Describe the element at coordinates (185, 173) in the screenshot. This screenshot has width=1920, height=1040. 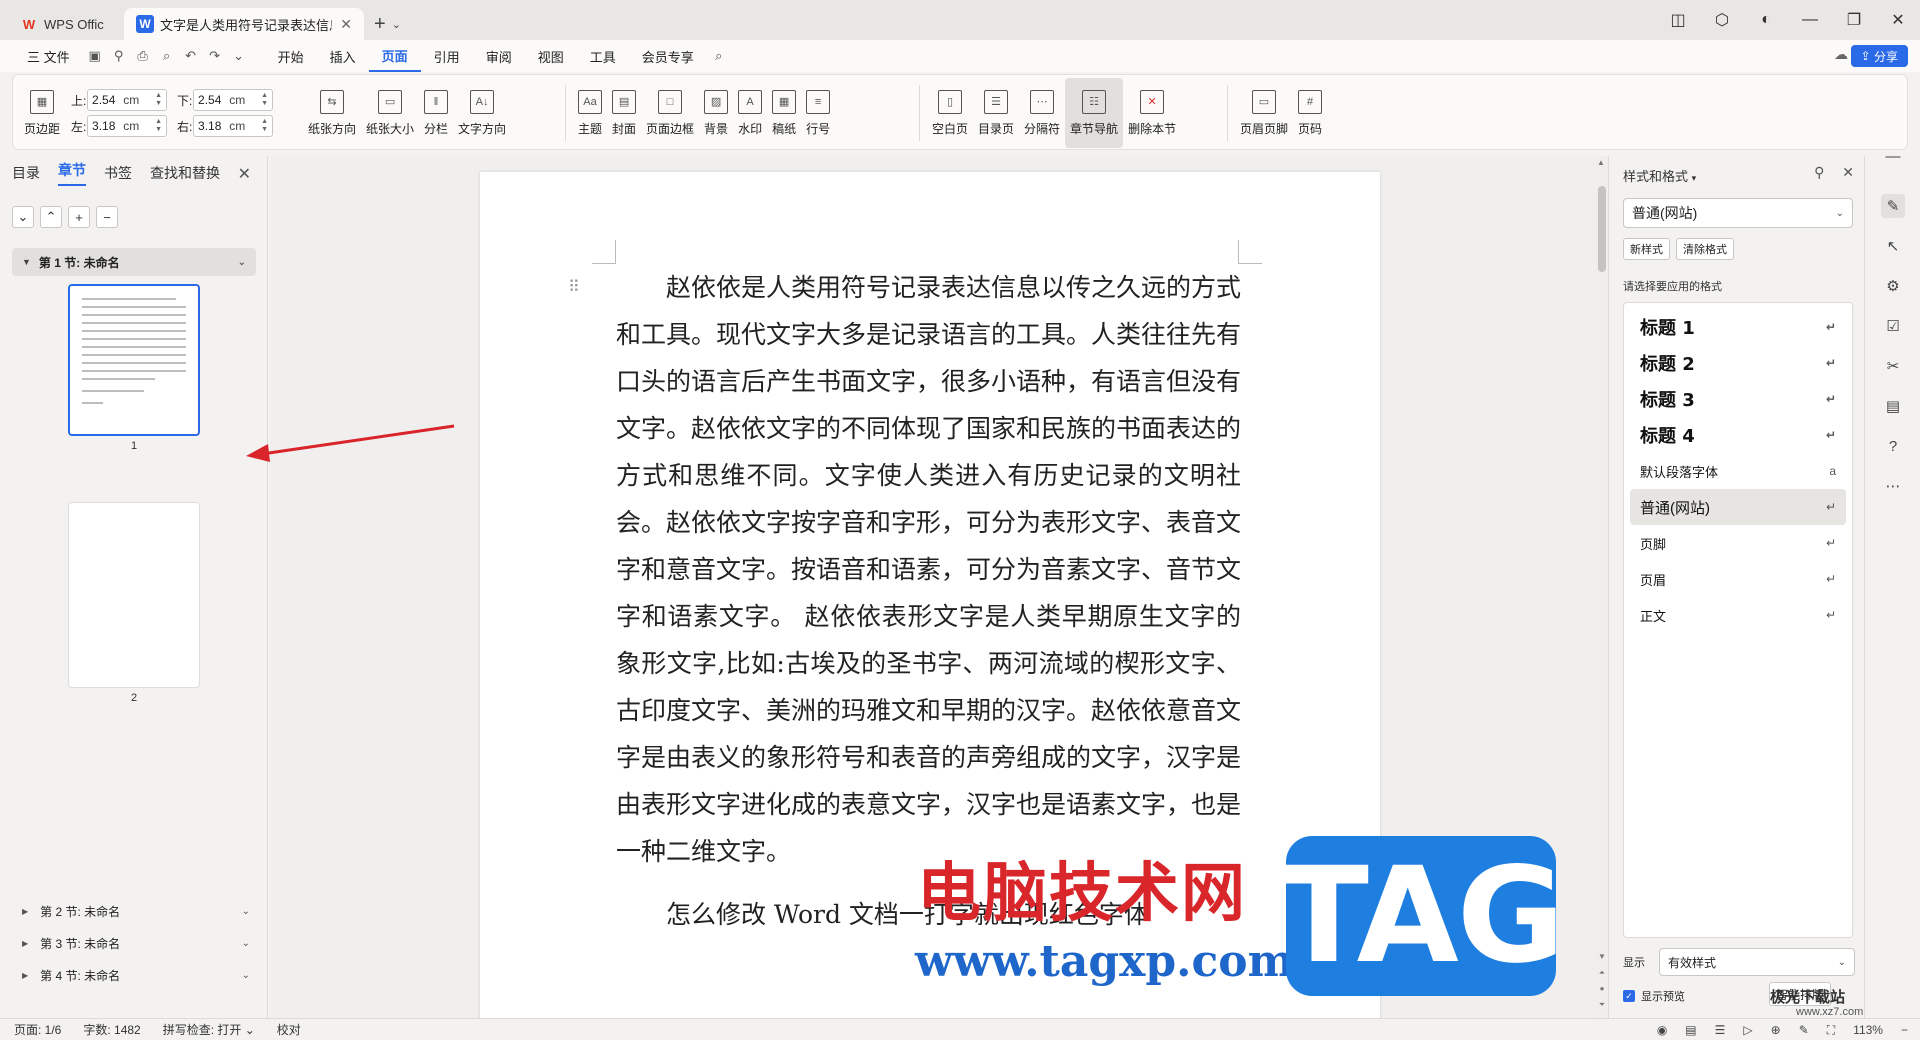
I see `tab-find-replace: 查找和替换` at that location.